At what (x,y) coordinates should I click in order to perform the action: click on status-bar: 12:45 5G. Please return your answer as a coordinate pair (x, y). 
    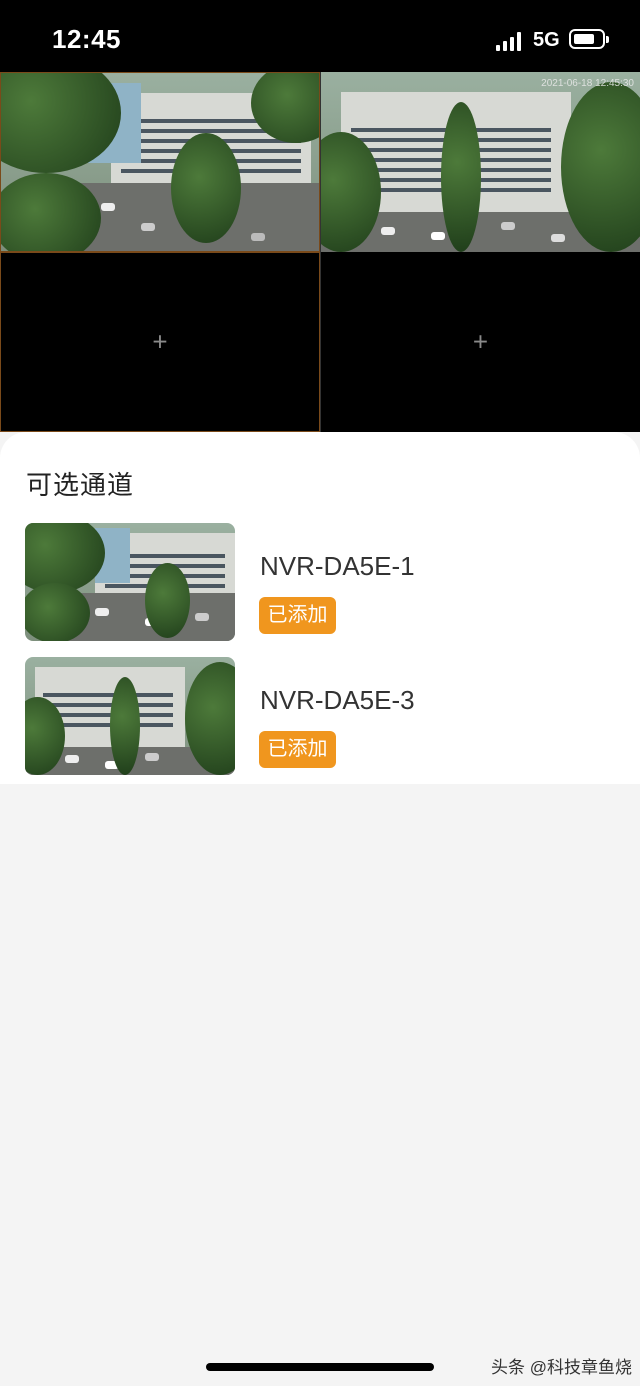
    Looking at the image, I should click on (320, 36).